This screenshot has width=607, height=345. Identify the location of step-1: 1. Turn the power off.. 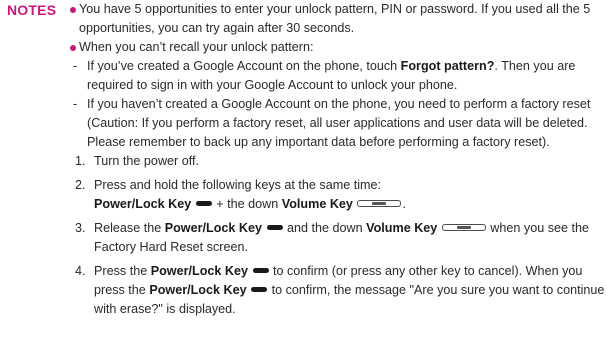
(340, 161).